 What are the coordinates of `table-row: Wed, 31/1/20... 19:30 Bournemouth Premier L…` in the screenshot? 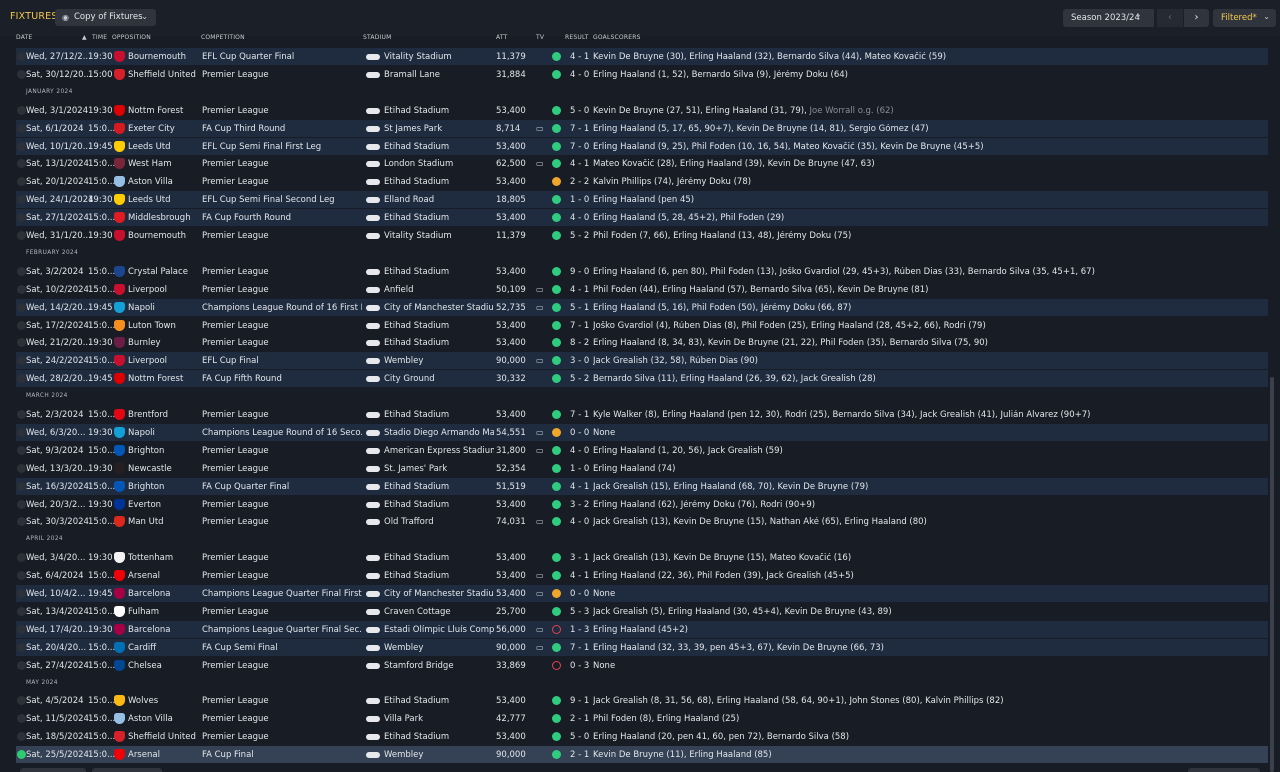 It's located at (642, 235).